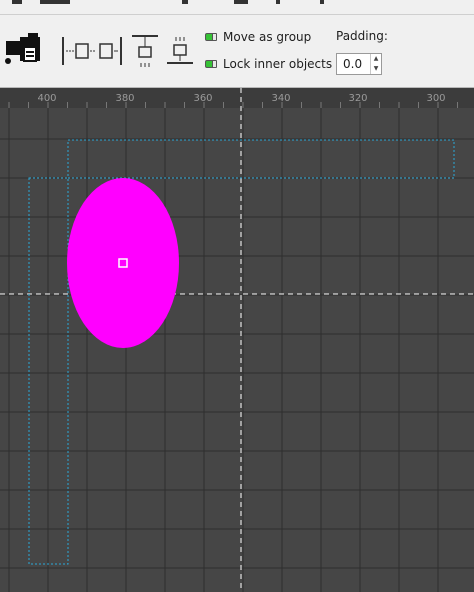 The height and width of the screenshot is (592, 474). Describe the element at coordinates (281, 98) in the screenshot. I see `ruler-label: 340` at that location.